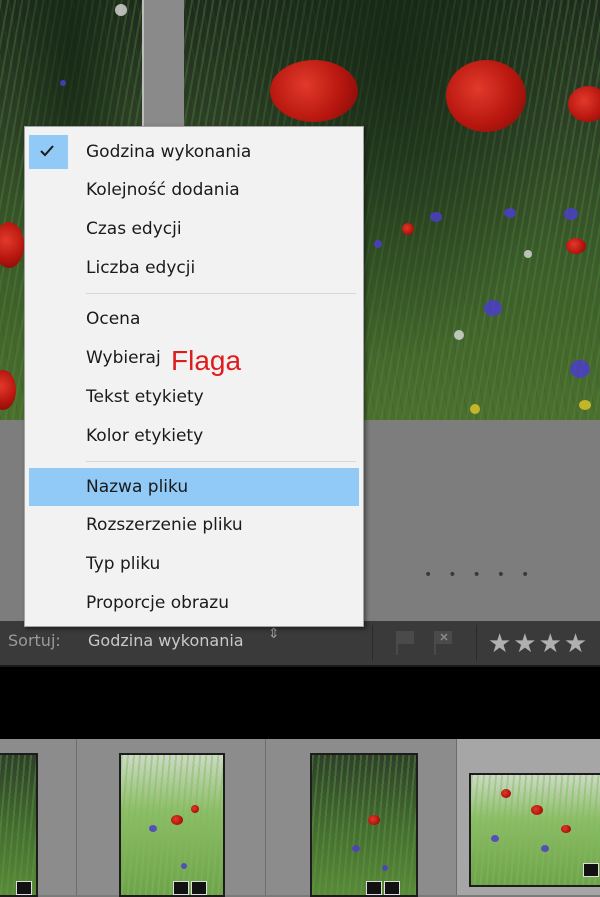 The width and height of the screenshot is (600, 897). I want to click on menu-item-label: Proporcje obrazu, so click(158, 603).